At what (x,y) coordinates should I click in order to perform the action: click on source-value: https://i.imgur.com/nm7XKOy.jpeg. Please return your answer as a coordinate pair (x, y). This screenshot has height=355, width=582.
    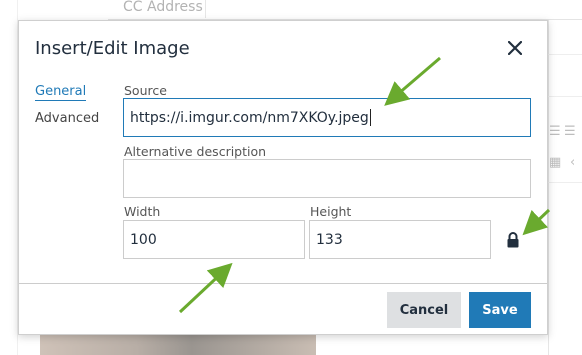
    Looking at the image, I should click on (249, 117).